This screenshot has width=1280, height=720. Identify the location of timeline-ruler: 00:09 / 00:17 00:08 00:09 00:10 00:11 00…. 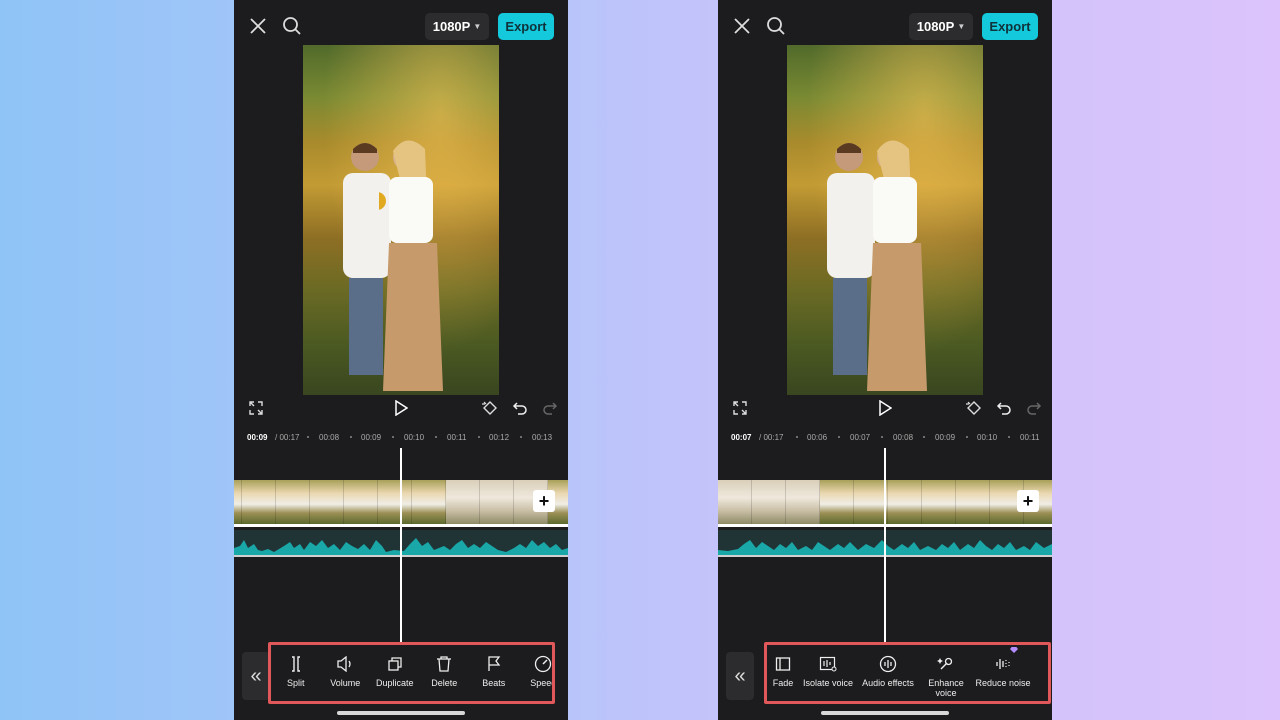
(401, 437).